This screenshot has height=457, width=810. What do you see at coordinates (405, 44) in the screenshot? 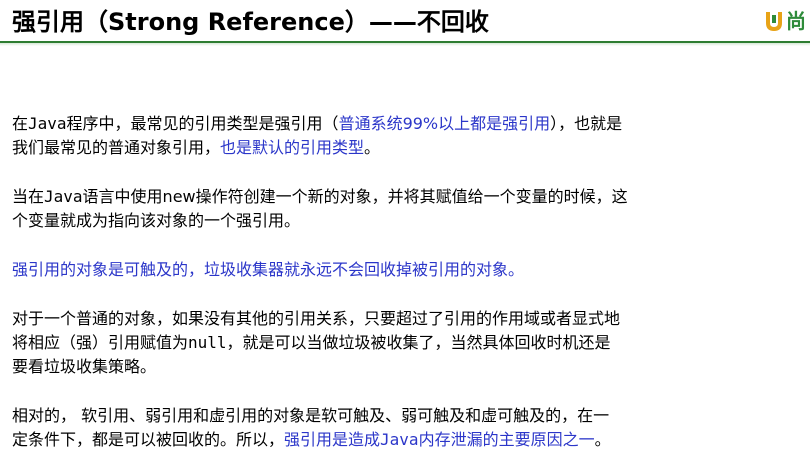
I see `title-underline-shadow` at bounding box center [405, 44].